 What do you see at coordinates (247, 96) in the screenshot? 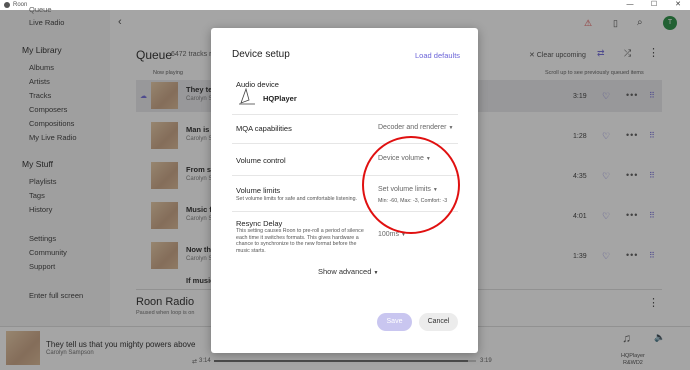
I see `speaker-device-icon` at bounding box center [247, 96].